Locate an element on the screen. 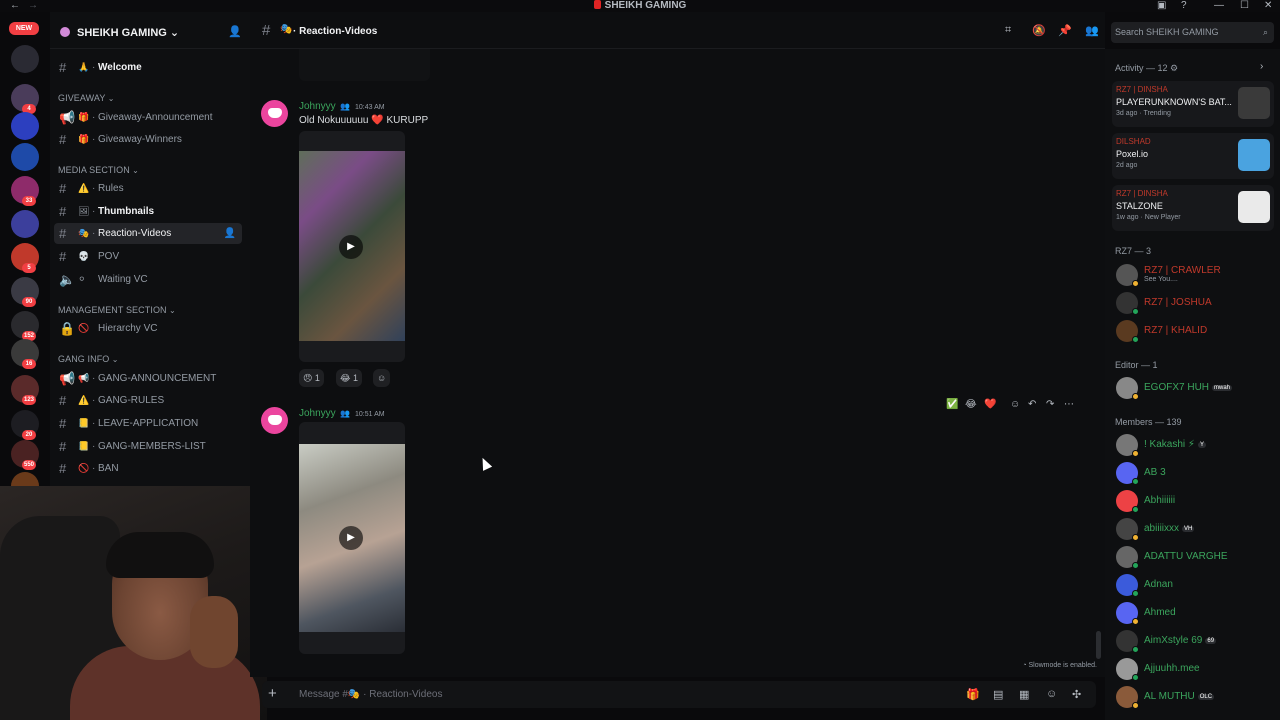 This screenshot has height=720, width=1280. threads-icon: ⌗ is located at coordinates (1008, 30).